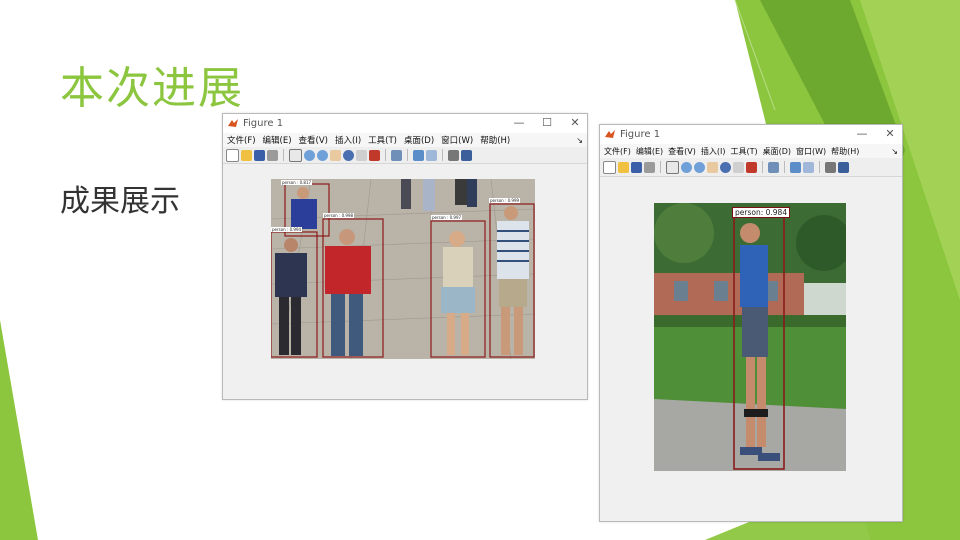 The height and width of the screenshot is (540, 960). Describe the element at coordinates (547, 122) in the screenshot. I see `maximize-button: ☐` at that location.